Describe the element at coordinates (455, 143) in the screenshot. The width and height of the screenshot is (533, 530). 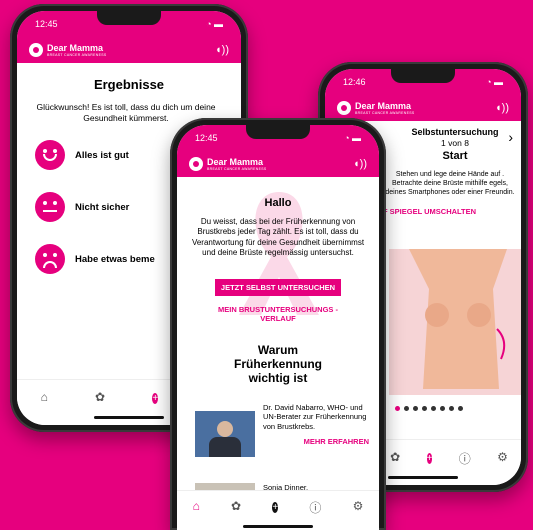
I see `step-counter: 1 von 8` at that location.